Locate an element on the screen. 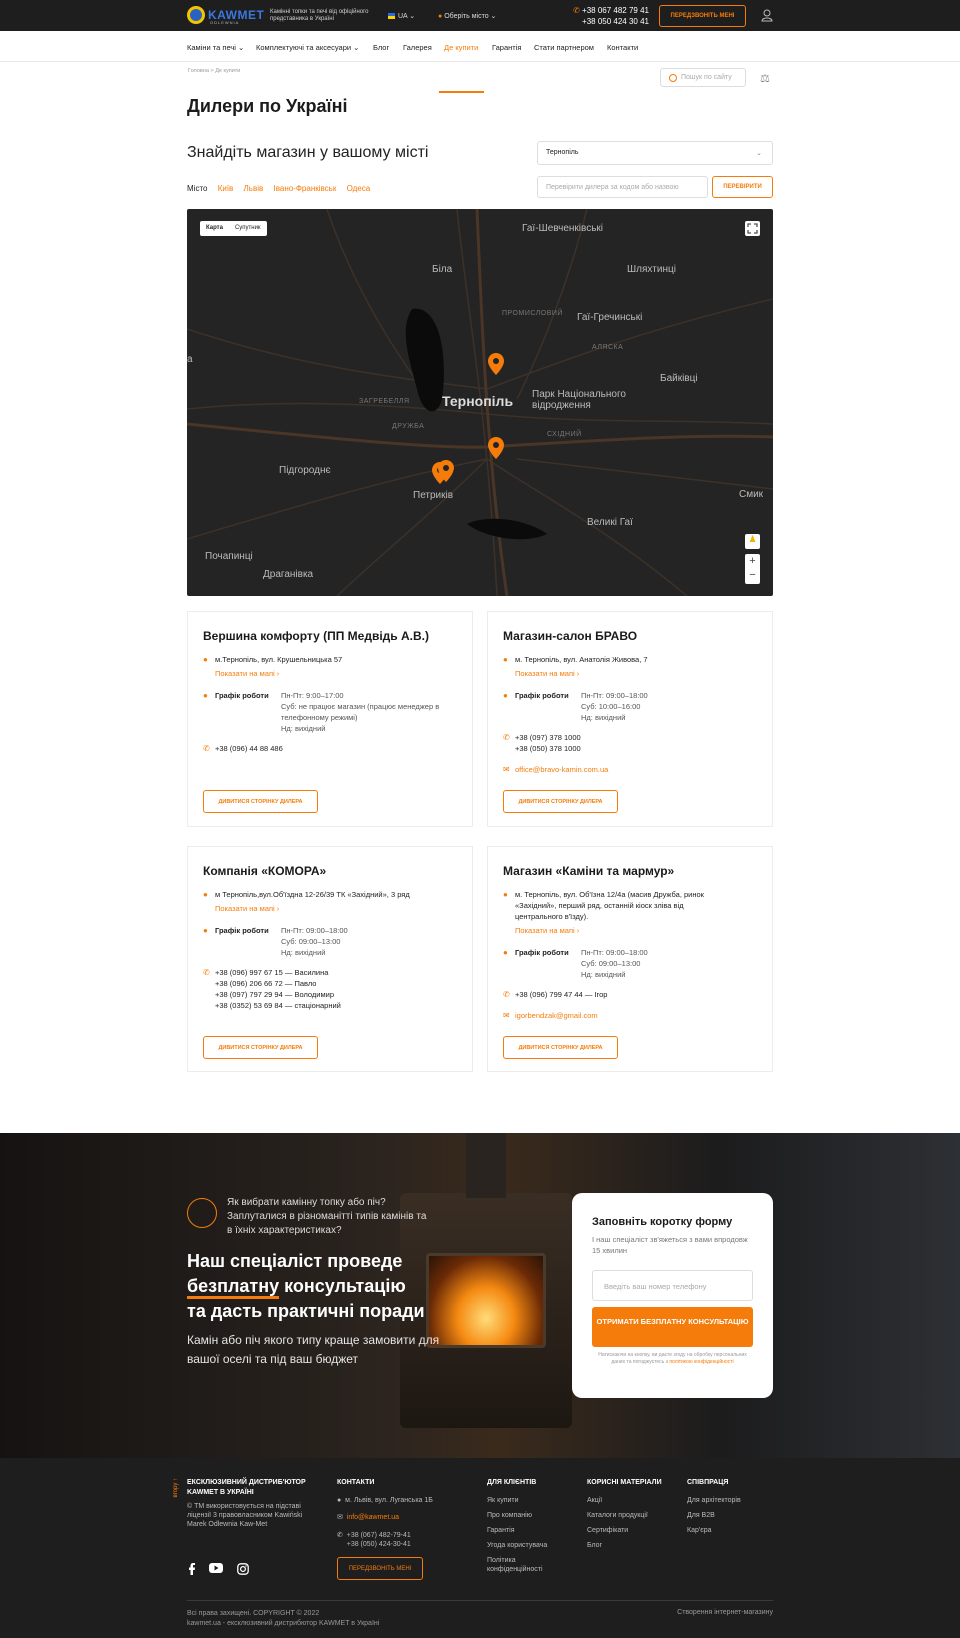 The width and height of the screenshot is (960, 1638). map-tab-satellite: Супутник is located at coordinates (248, 228).